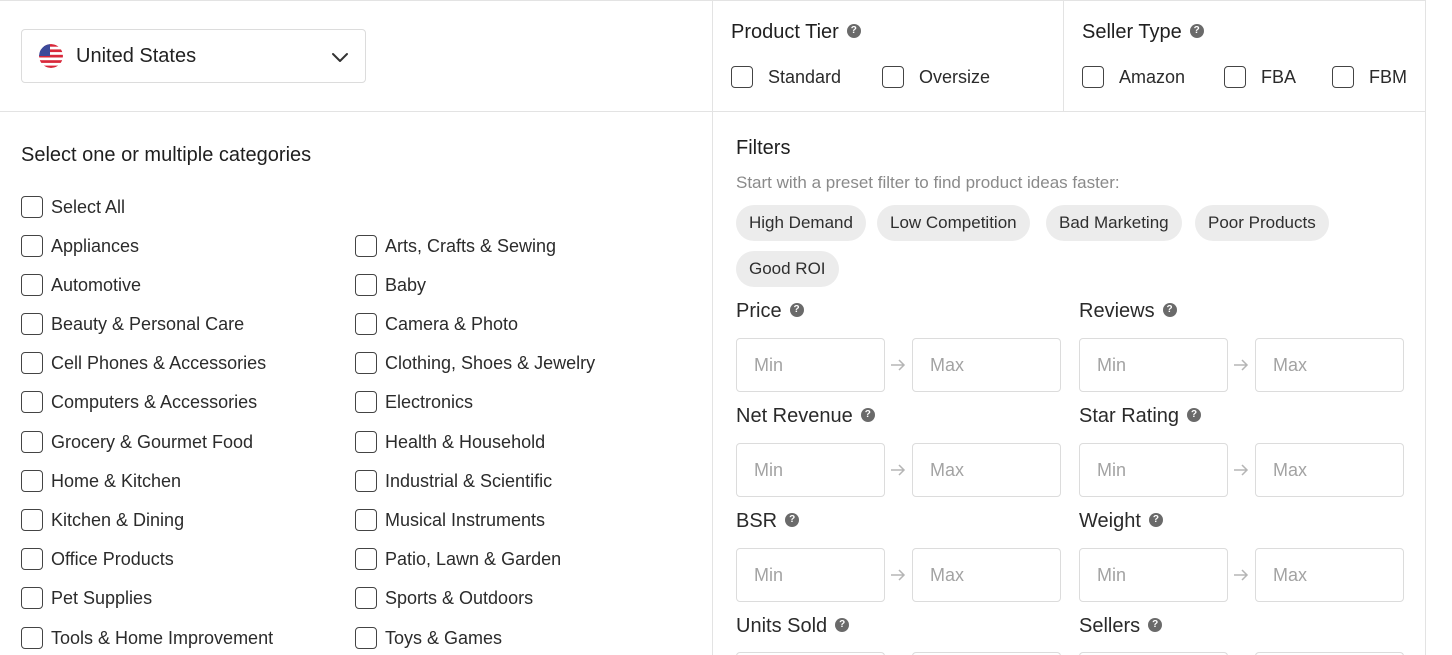 The image size is (1452, 655). Describe the element at coordinates (1329, 470) in the screenshot. I see `star-rating-max-input` at that location.